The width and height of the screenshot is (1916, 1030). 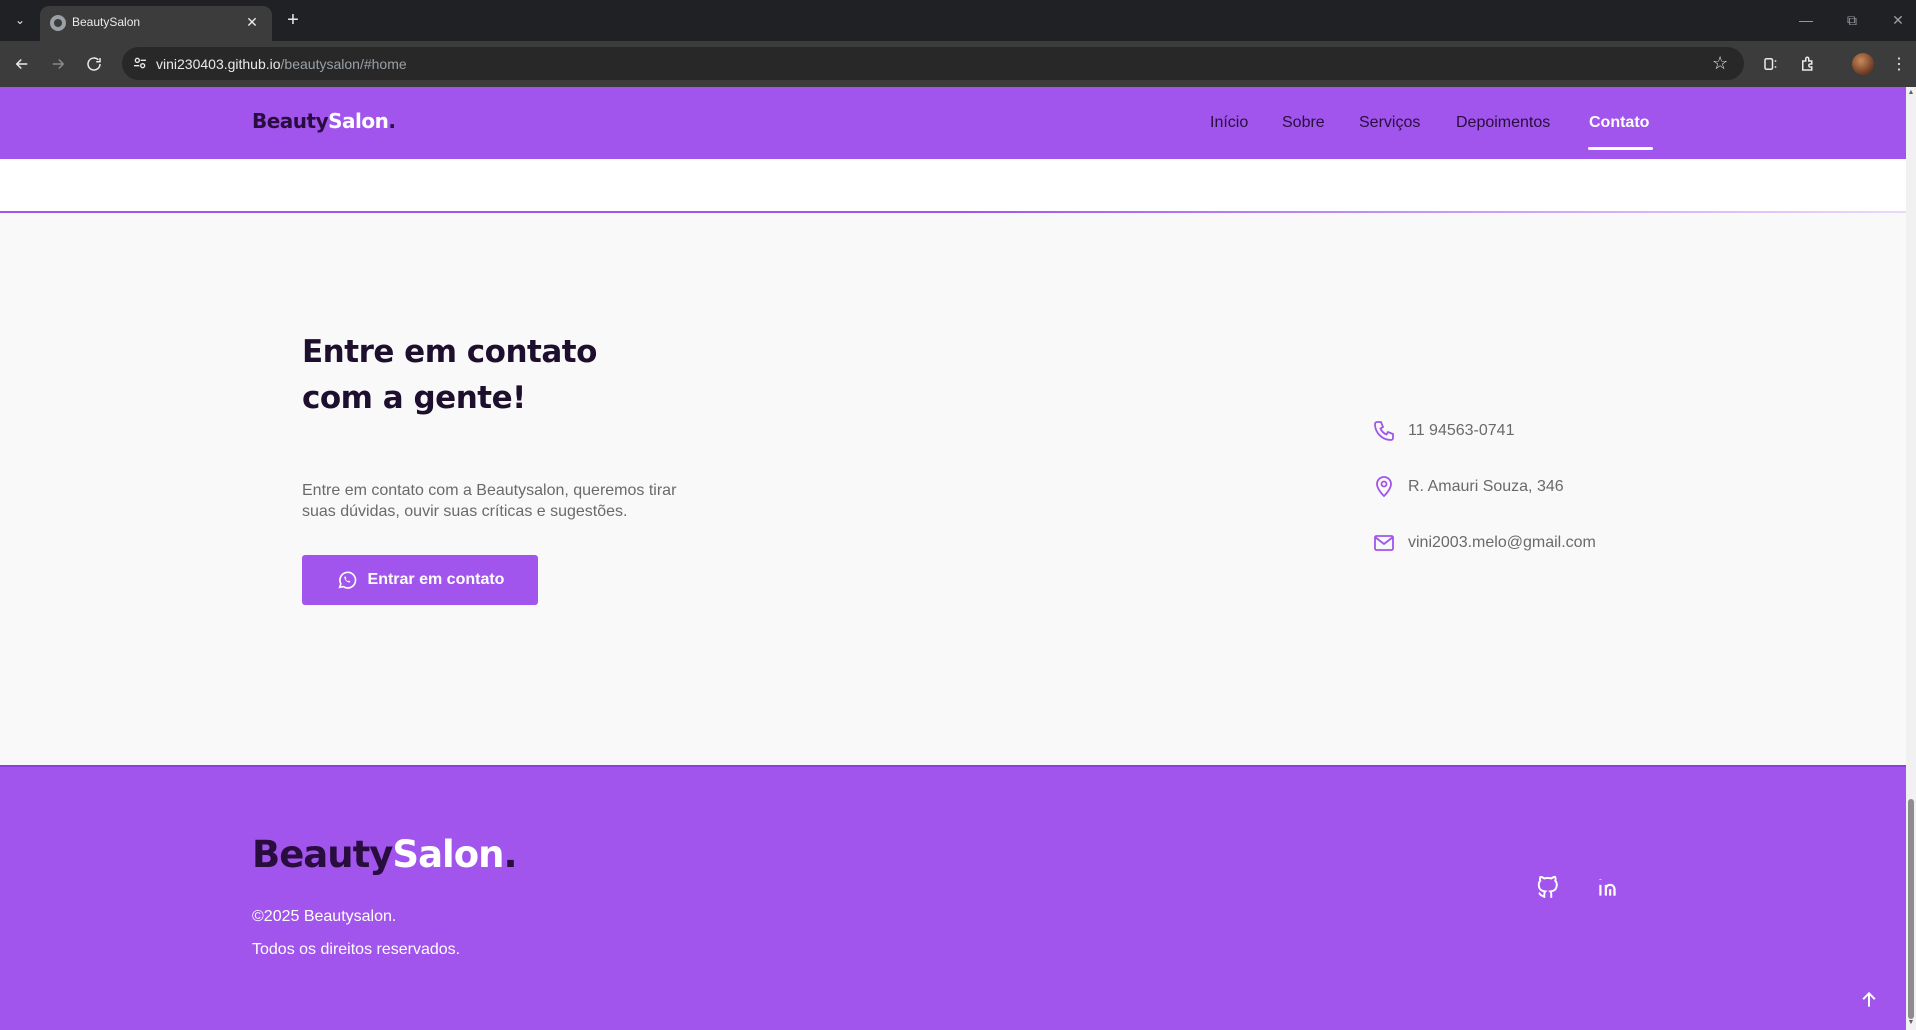 What do you see at coordinates (1863, 64) in the screenshot?
I see `profile-avatar` at bounding box center [1863, 64].